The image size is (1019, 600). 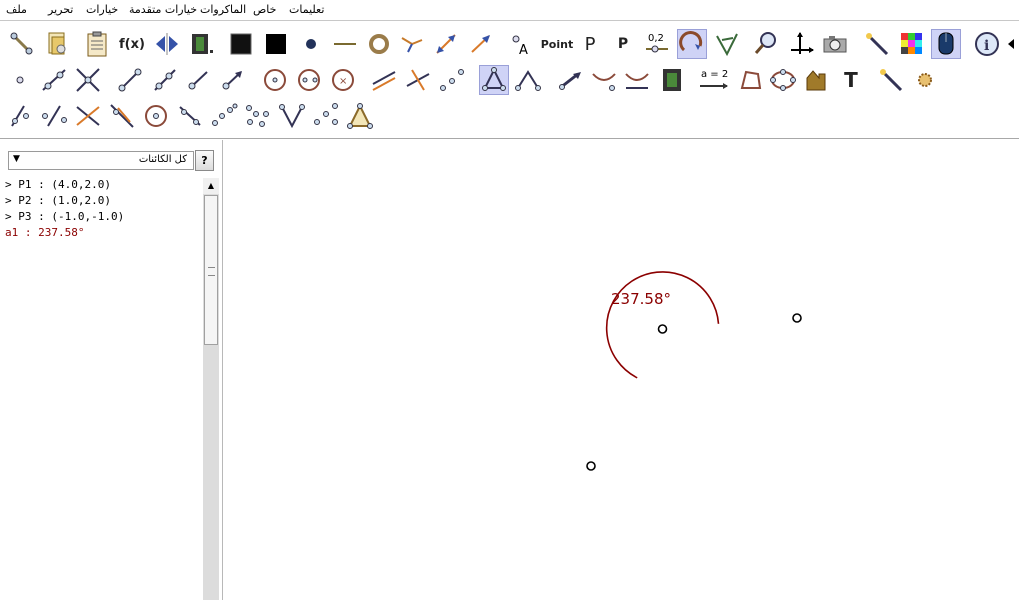 What do you see at coordinates (528, 80) in the screenshot?
I see `angle-bisector-icon` at bounding box center [528, 80].